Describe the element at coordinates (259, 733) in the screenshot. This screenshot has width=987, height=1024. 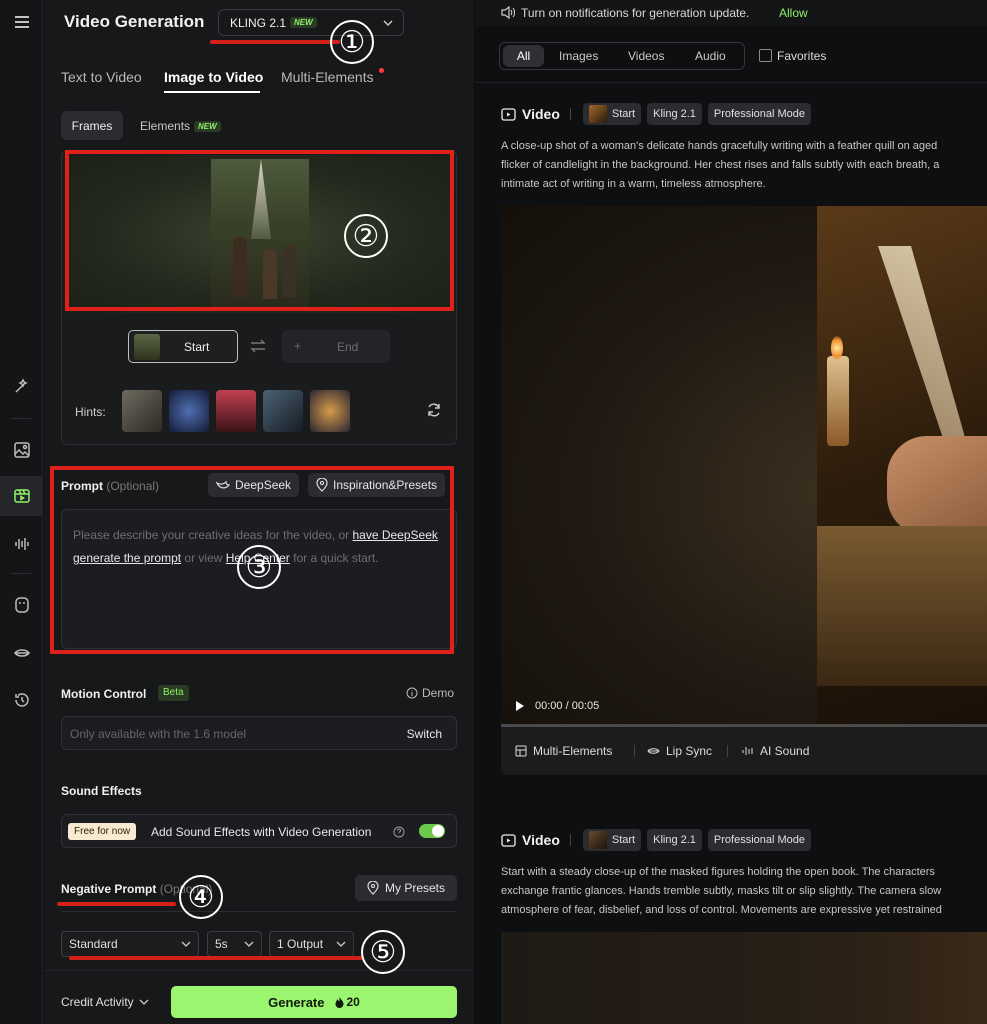
I see `motion-control-field: Only available with the 1.6 model Switch` at that location.